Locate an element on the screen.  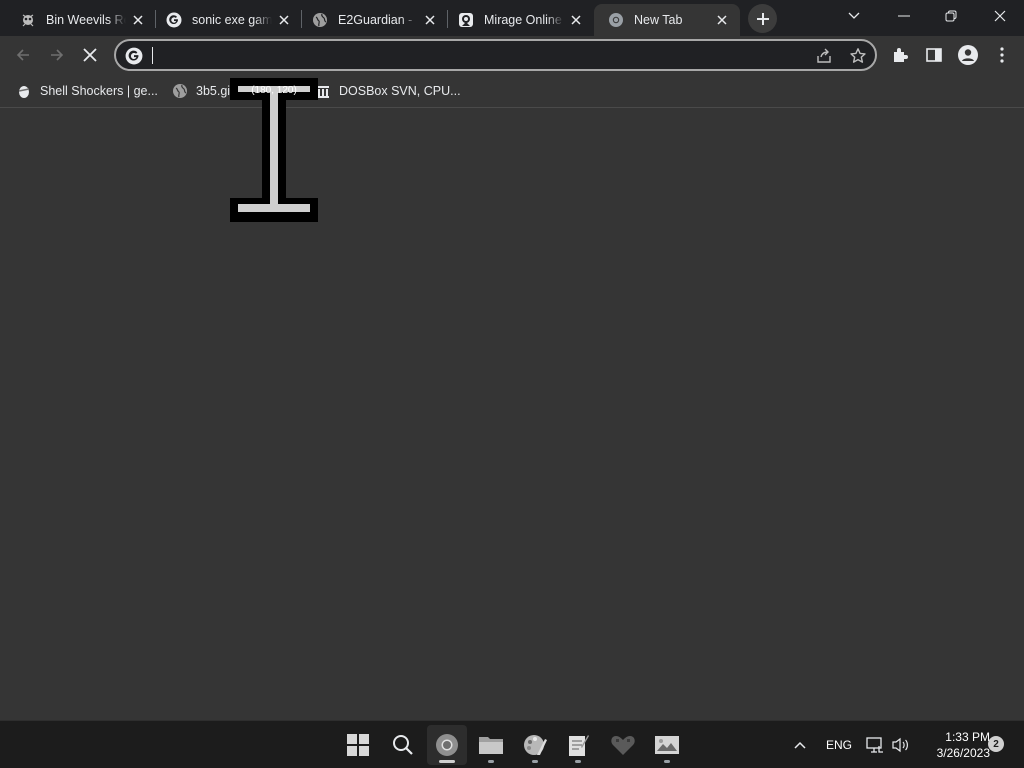
address-bar is located at coordinates (495, 55).